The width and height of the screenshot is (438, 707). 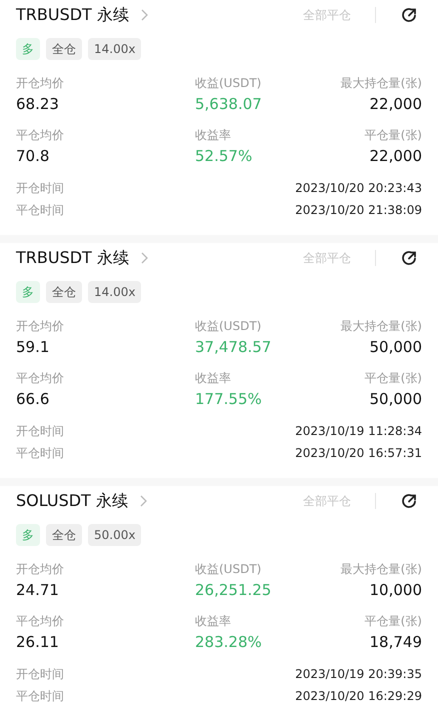 What do you see at coordinates (37, 642) in the screenshot?
I see `stat-value: 26.11` at bounding box center [37, 642].